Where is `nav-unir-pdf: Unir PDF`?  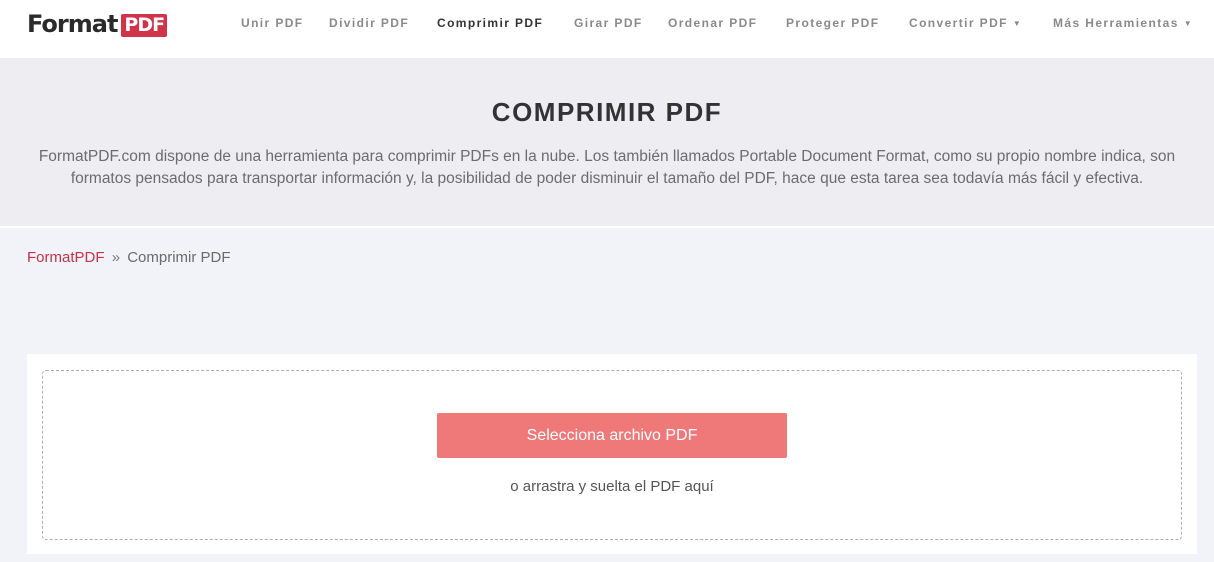 nav-unir-pdf: Unir PDF is located at coordinates (272, 24).